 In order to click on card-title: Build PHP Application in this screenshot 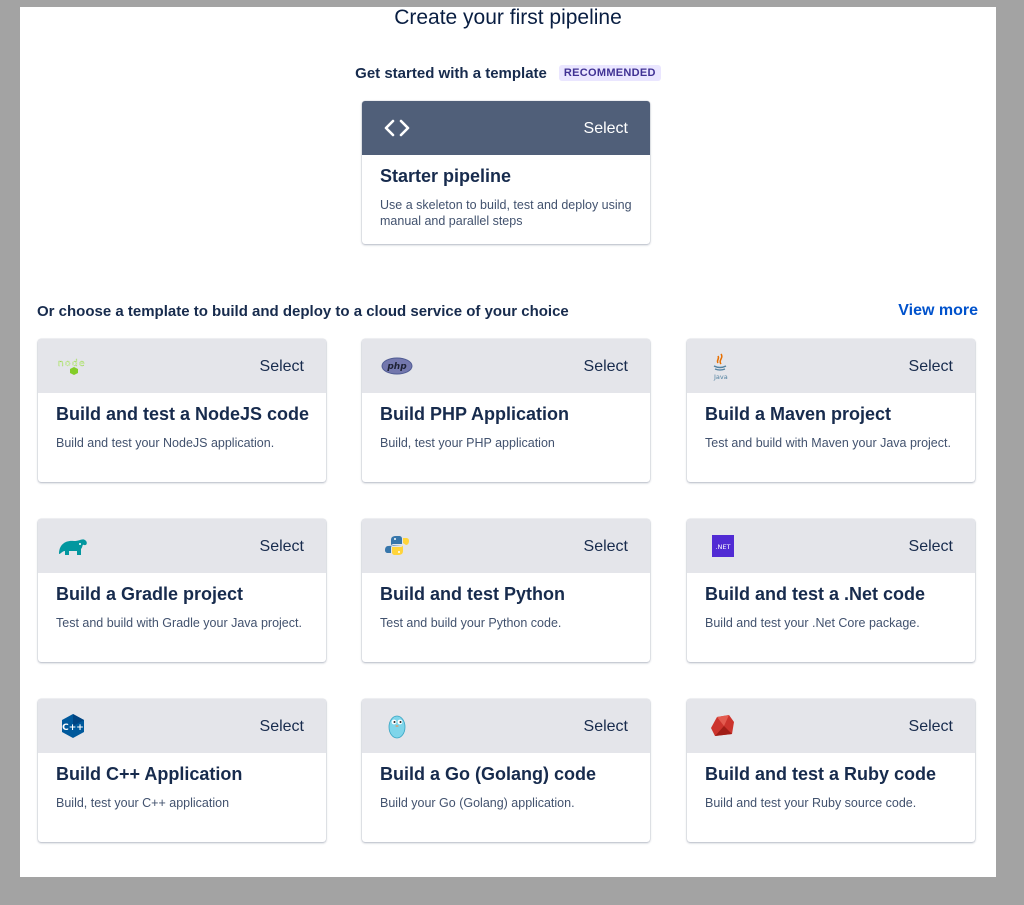, I will do `click(475, 414)`.